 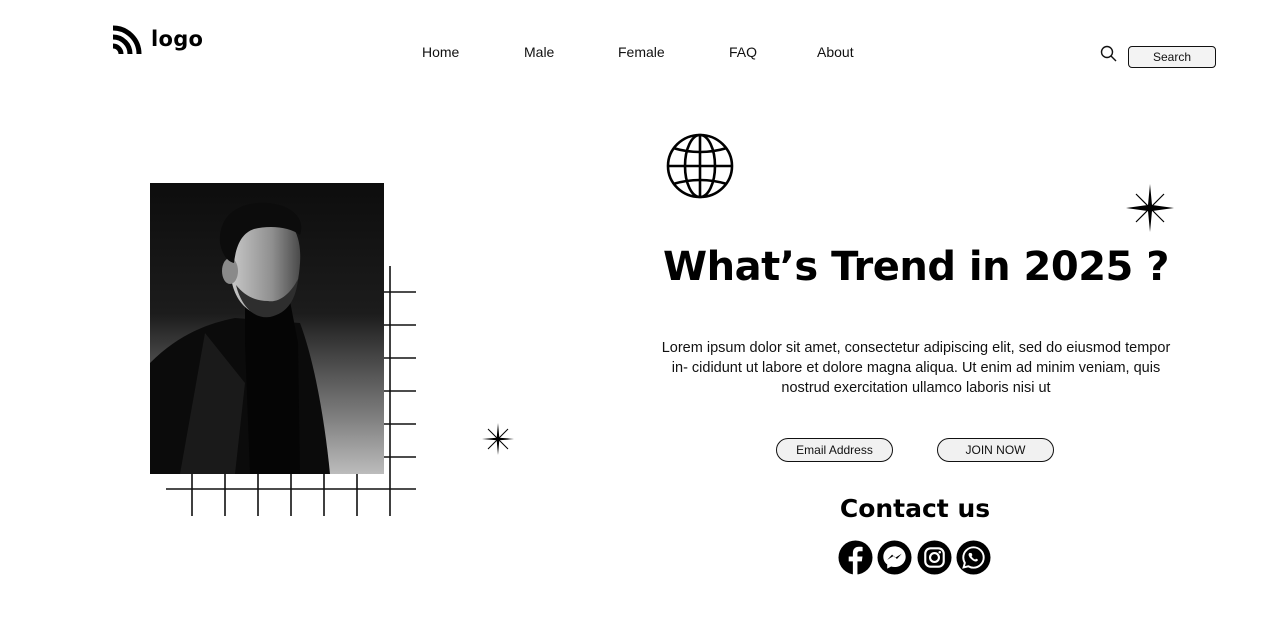 What do you see at coordinates (177, 39) in the screenshot?
I see `logo-text: logo` at bounding box center [177, 39].